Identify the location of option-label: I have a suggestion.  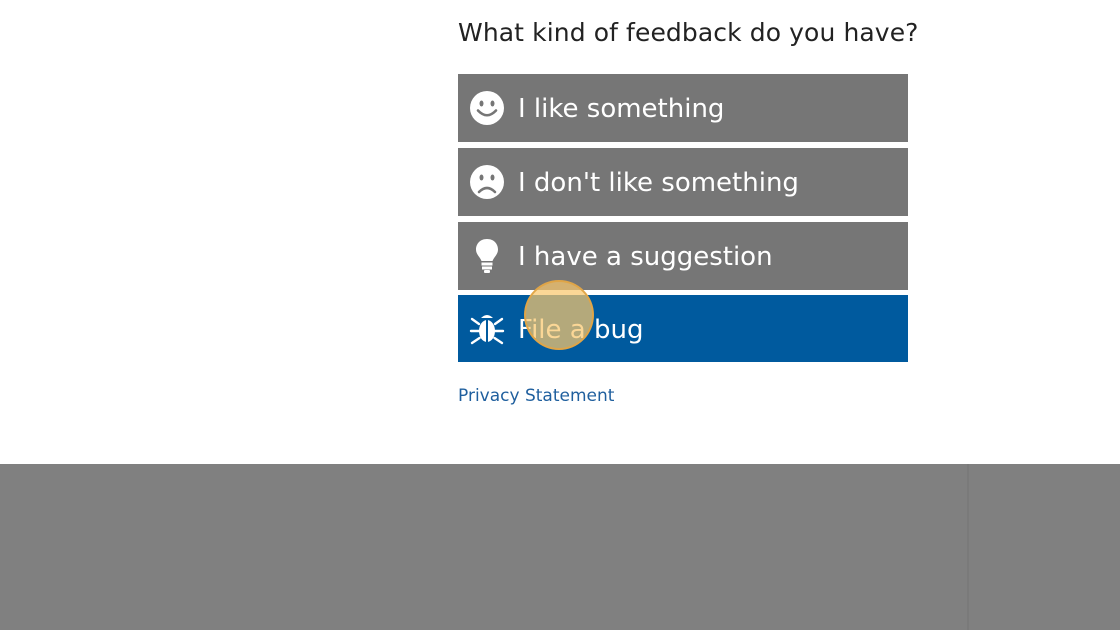
(645, 257).